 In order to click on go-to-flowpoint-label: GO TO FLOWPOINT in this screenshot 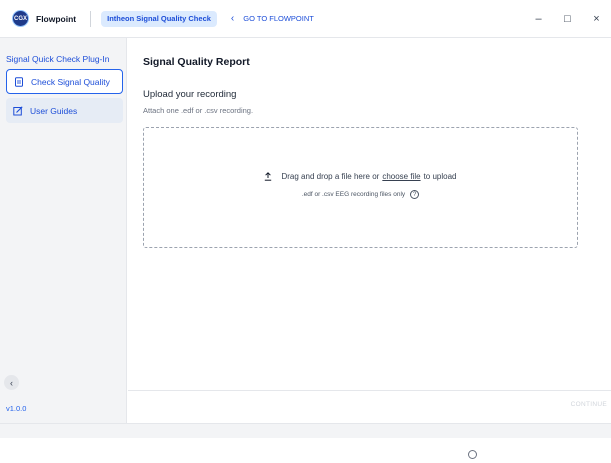, I will do `click(278, 18)`.